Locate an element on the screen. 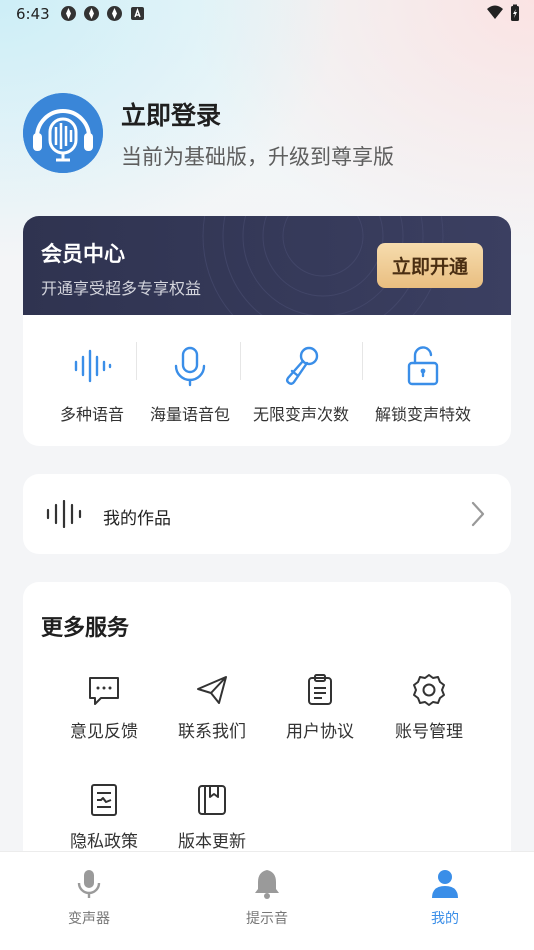 The width and height of the screenshot is (534, 950). service-label: 联系我们 is located at coordinates (212, 732).